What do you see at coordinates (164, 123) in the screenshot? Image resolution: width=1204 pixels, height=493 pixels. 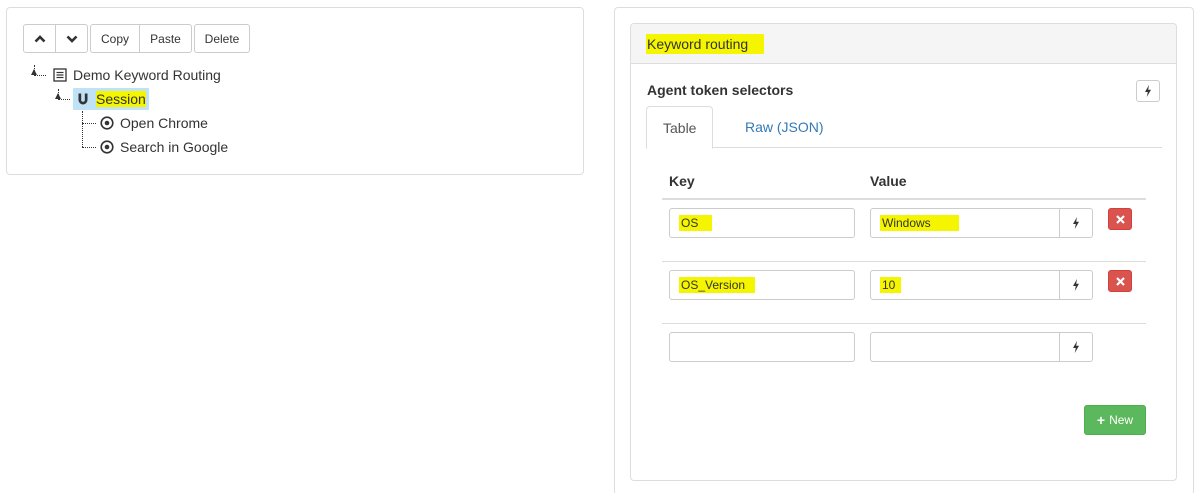 I see `tree-node-label: Open Chrome` at bounding box center [164, 123].